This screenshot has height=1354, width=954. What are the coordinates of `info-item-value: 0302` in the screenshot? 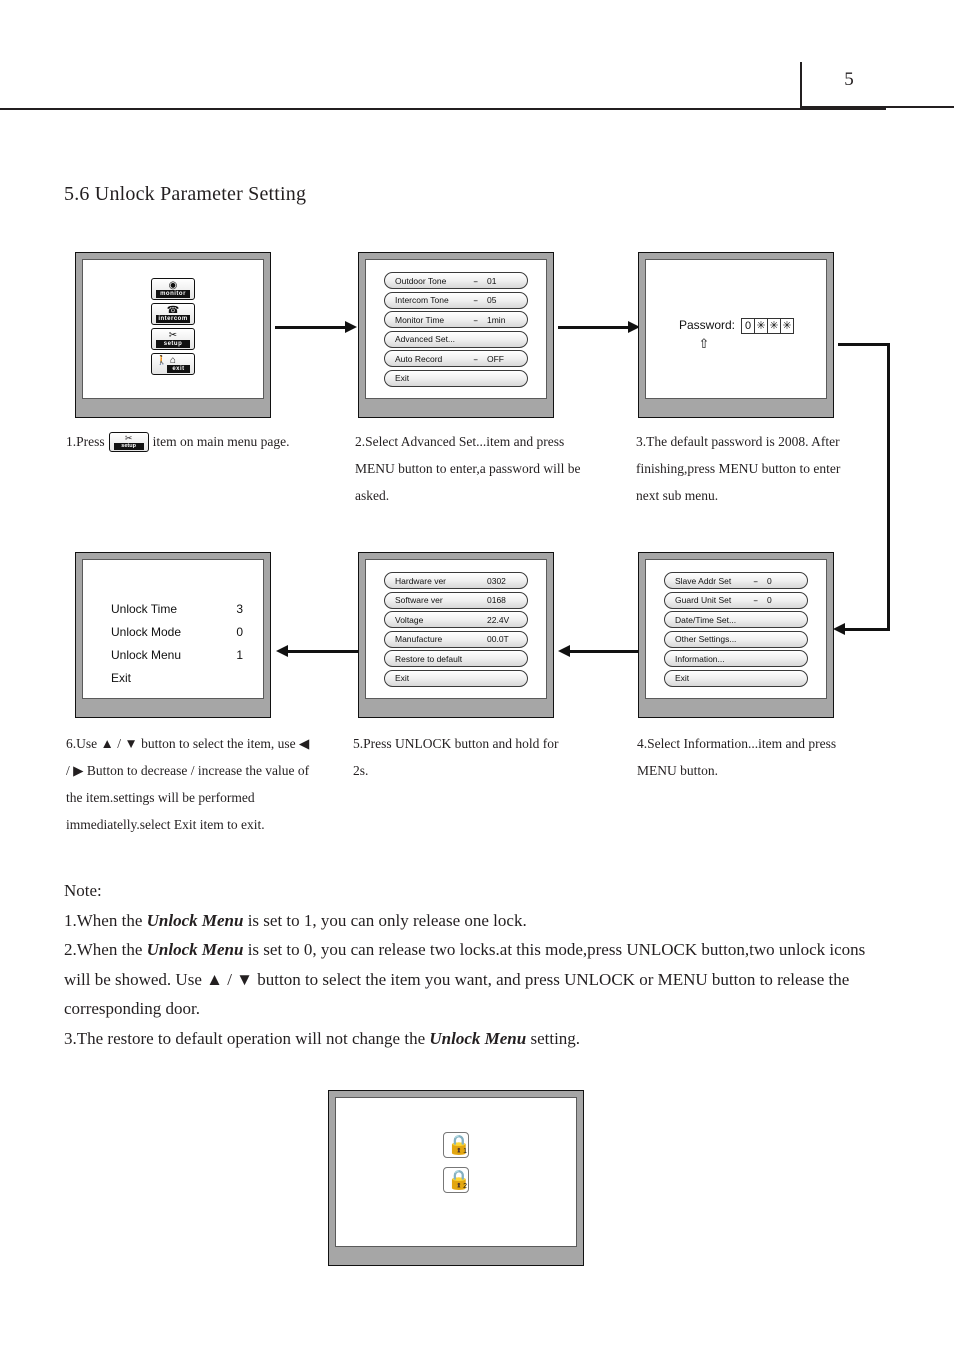 It's located at (496, 580).